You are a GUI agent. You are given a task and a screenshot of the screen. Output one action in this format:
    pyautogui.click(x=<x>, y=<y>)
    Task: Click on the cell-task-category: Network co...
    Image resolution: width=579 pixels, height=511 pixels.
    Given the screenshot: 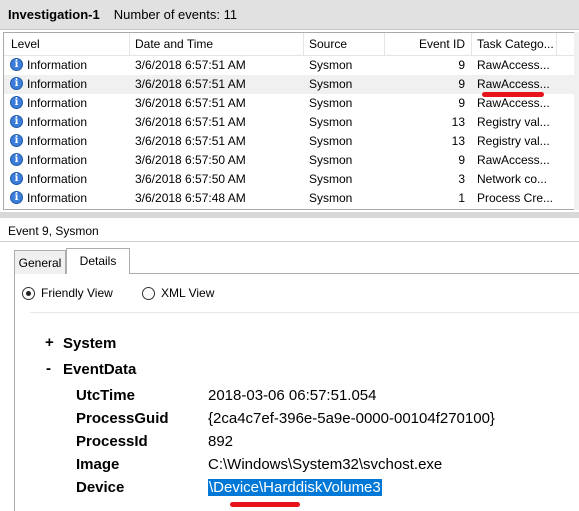 What is the action you would take?
    pyautogui.click(x=512, y=179)
    